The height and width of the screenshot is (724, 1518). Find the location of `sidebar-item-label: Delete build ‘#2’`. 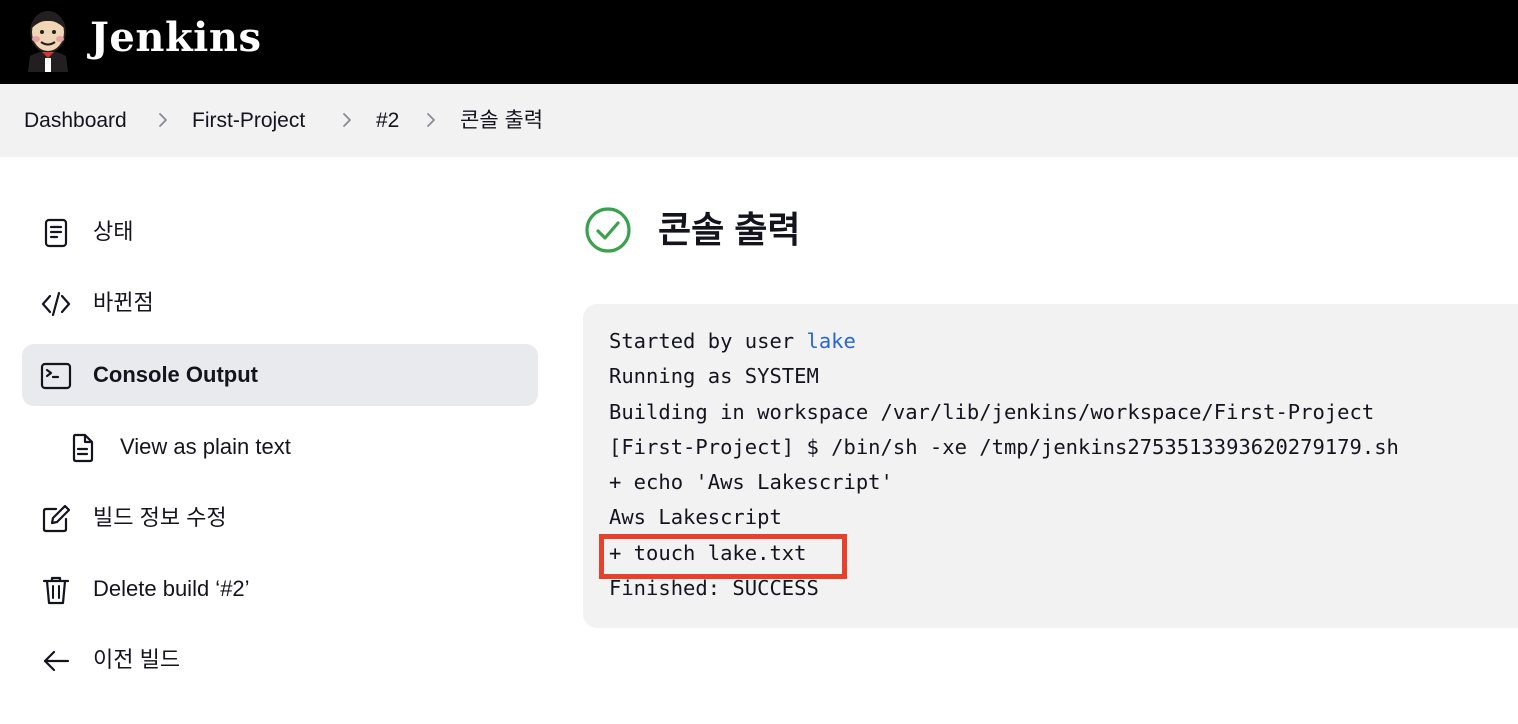

sidebar-item-label: Delete build ‘#2’ is located at coordinates (171, 588).